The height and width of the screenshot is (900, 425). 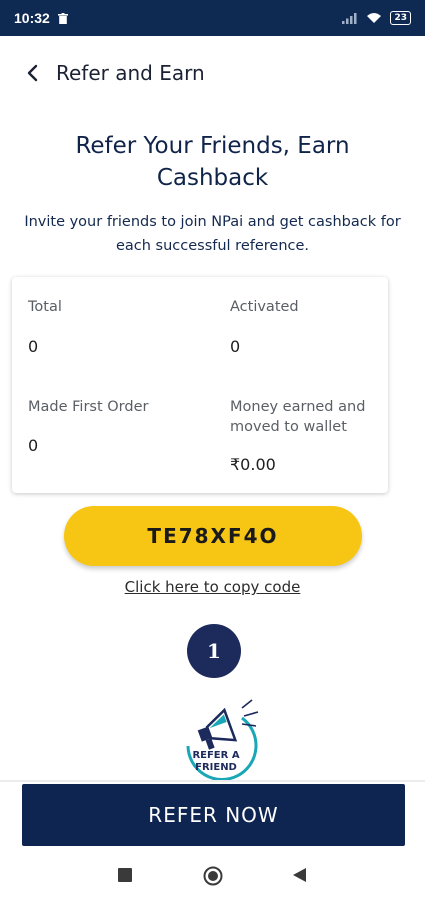 I want to click on wifi-icon, so click(x=374, y=18).